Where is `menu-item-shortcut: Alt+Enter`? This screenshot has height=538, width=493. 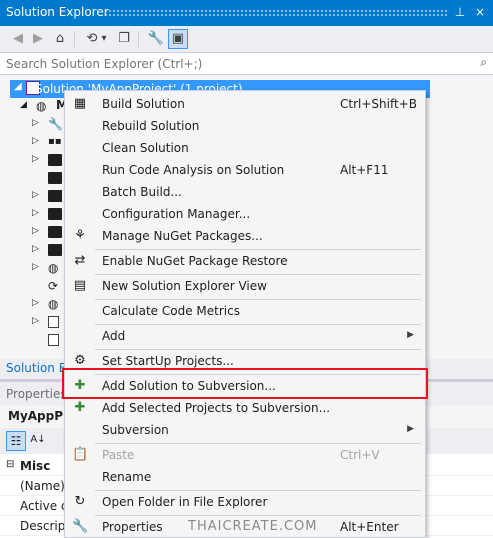
menu-item-shortcut: Alt+Enter is located at coordinates (369, 527).